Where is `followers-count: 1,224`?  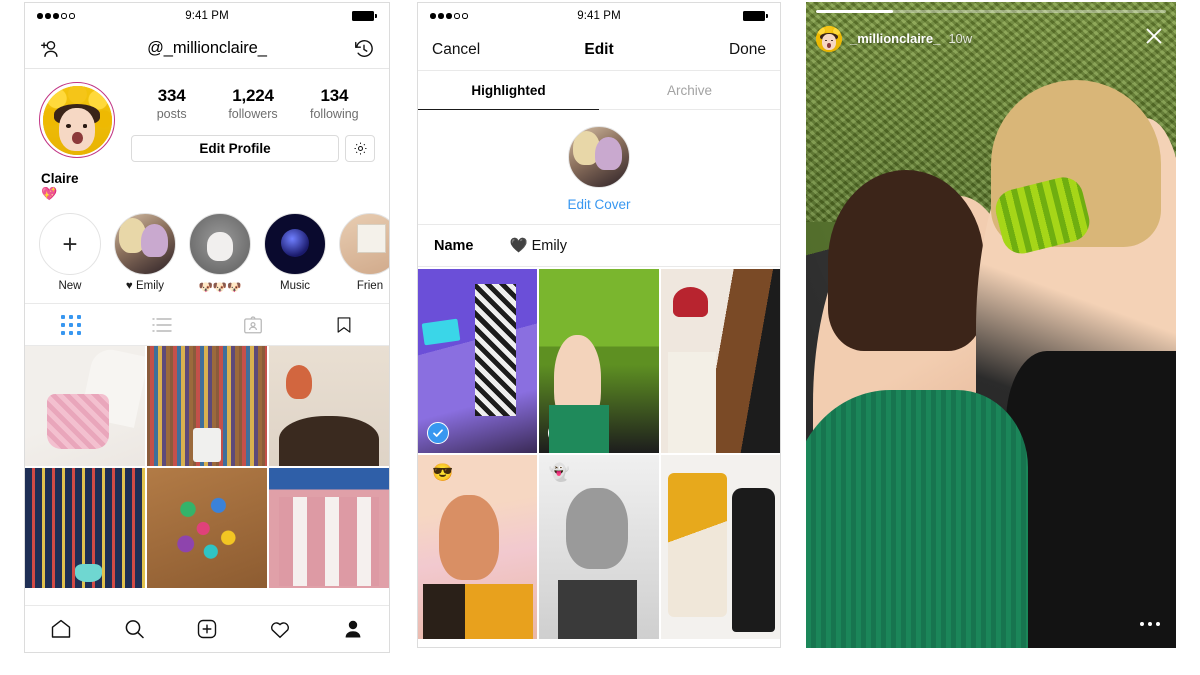
followers-count: 1,224 is located at coordinates (253, 95).